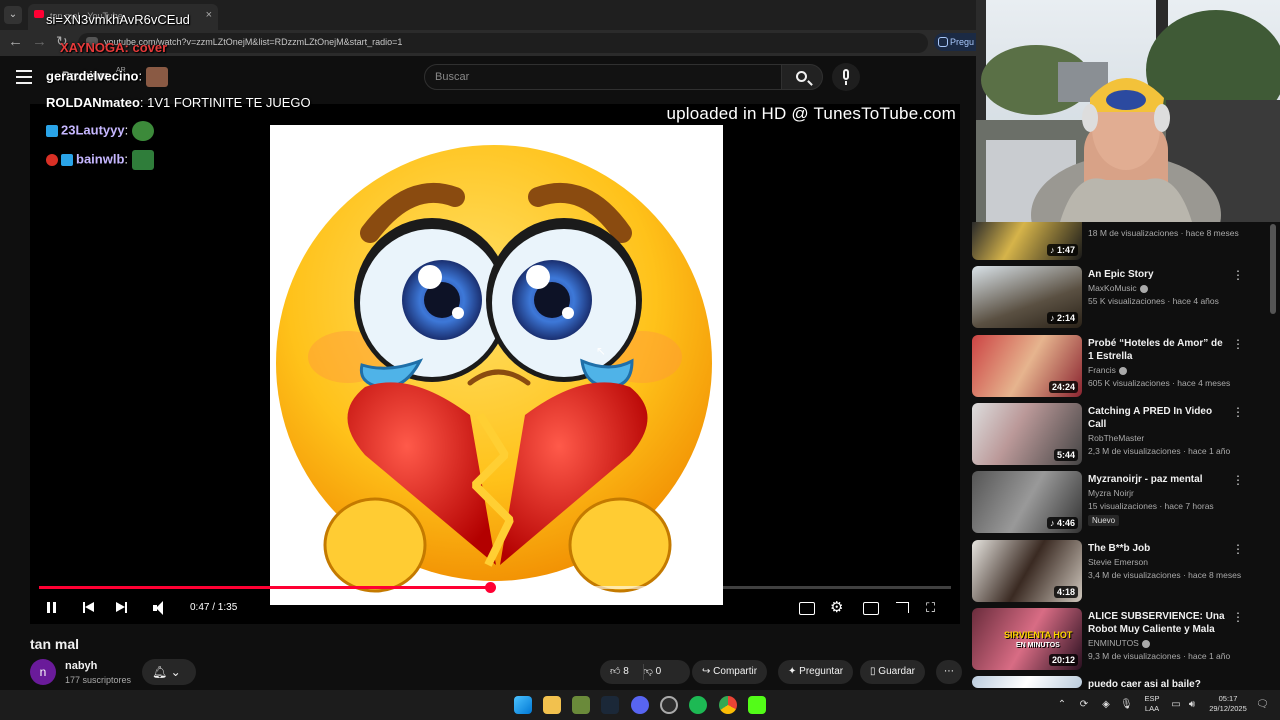 This screenshot has width=1280, height=720. Describe the element at coordinates (1027, 297) in the screenshot. I see `video-thumbnail: ♪ 2:14` at that location.